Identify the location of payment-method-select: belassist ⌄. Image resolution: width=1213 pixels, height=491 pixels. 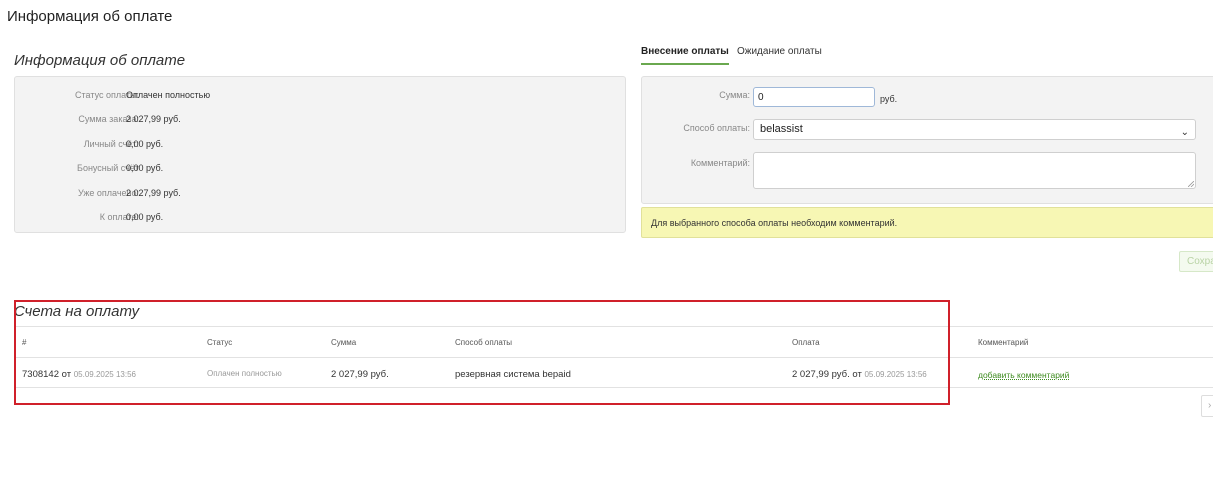
(974, 129).